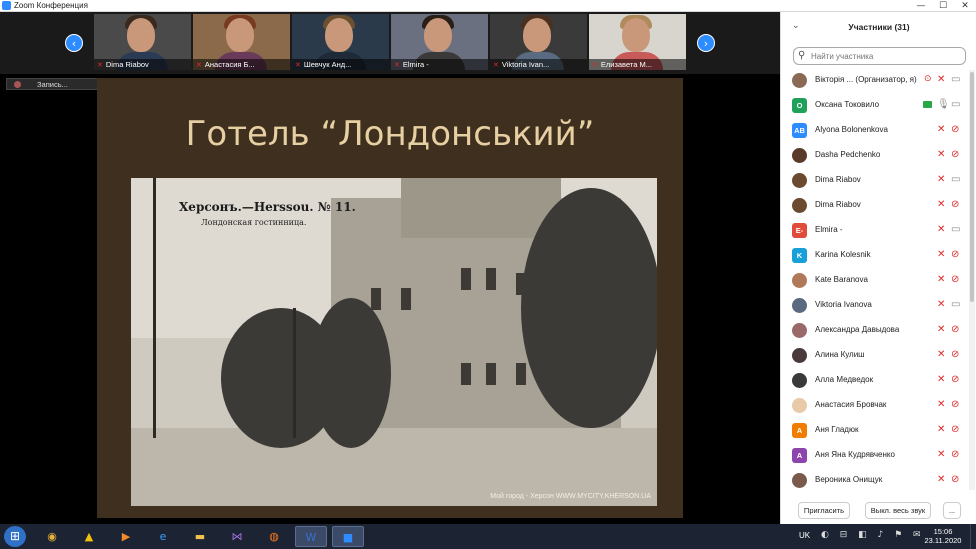  What do you see at coordinates (844, 379) in the screenshot?
I see `participant-name: Алла Медведок` at bounding box center [844, 379].